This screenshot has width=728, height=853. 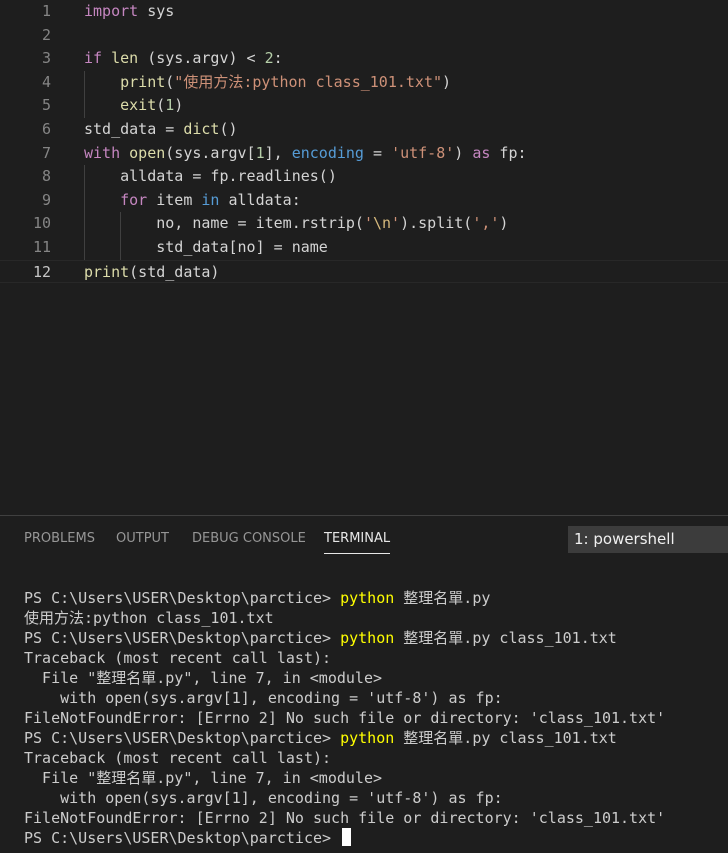 What do you see at coordinates (147, 152) in the screenshot?
I see `code-token: open` at bounding box center [147, 152].